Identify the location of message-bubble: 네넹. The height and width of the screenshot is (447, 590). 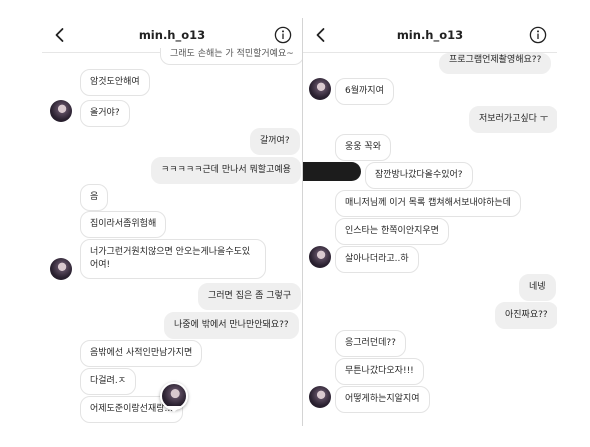
(537, 287).